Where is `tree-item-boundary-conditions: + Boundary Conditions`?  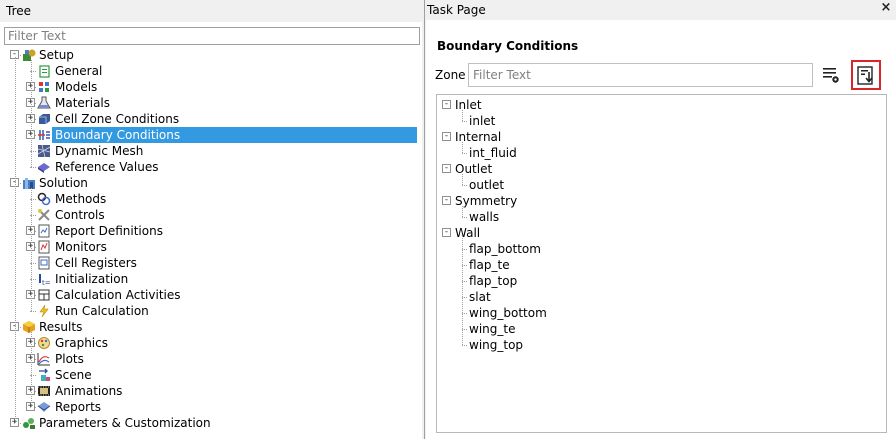
tree-item-boundary-conditions: + Boundary Conditions is located at coordinates (210, 135).